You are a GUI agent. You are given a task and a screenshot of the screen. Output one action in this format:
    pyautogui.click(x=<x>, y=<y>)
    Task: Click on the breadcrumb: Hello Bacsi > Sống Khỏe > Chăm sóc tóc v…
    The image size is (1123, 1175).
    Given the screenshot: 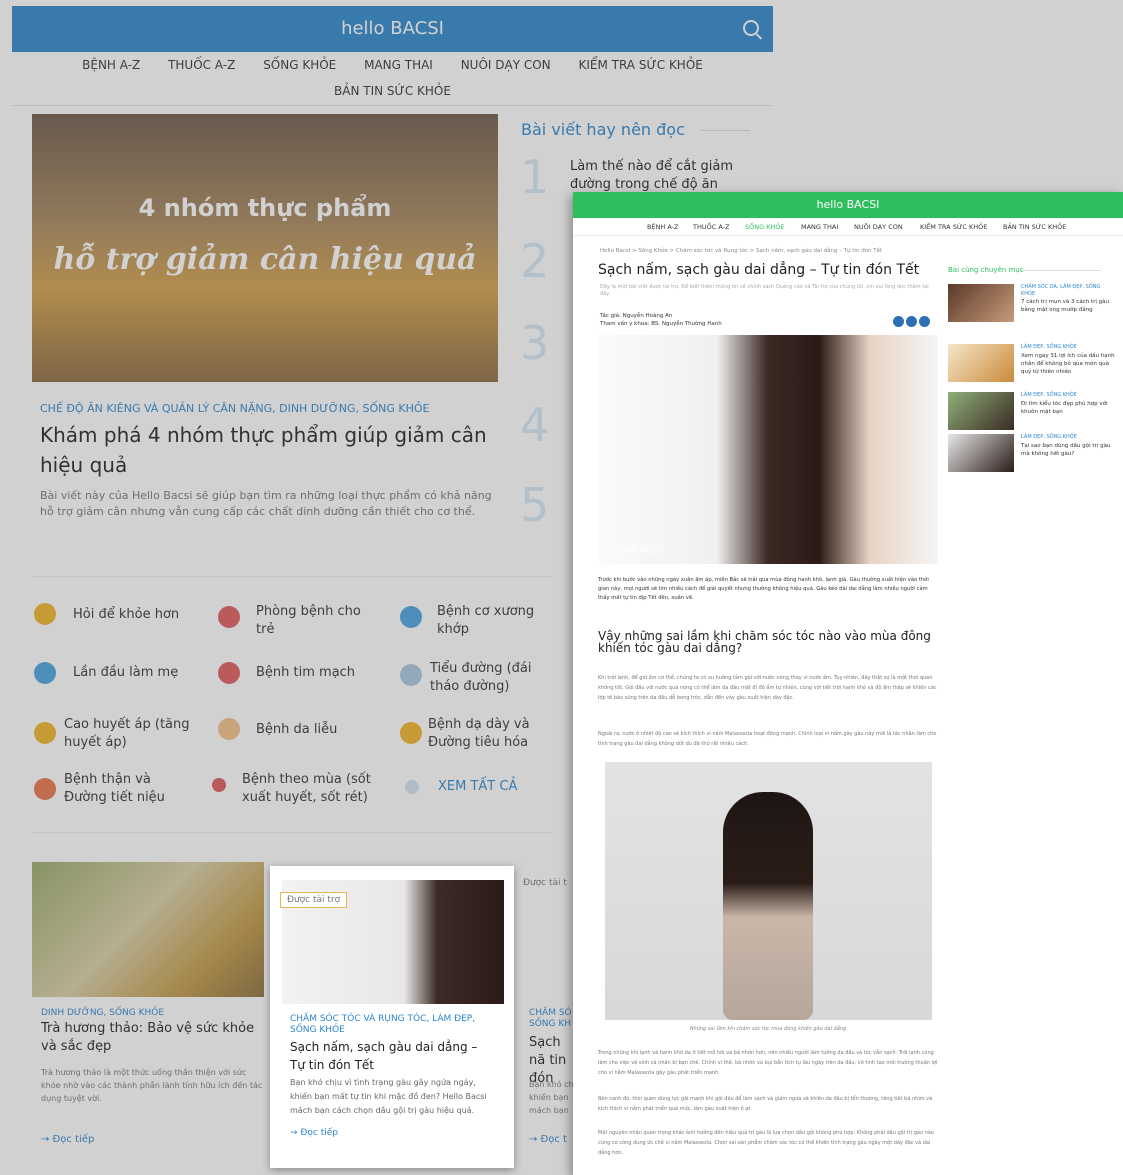 What is the action you would take?
    pyautogui.click(x=741, y=251)
    